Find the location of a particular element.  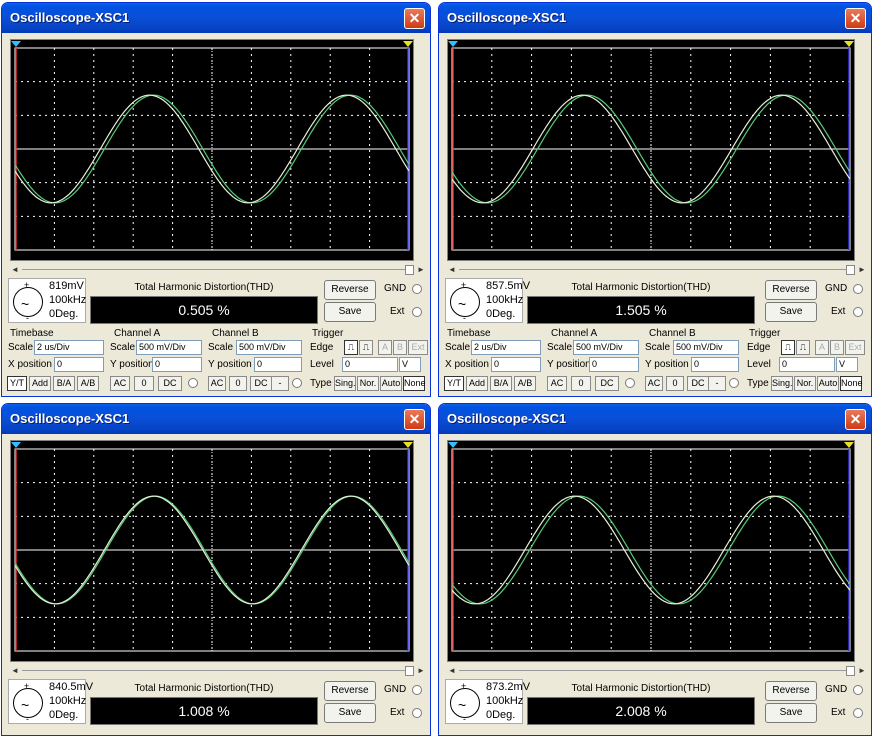

channel-b-zero-button: 0 is located at coordinates (238, 383).